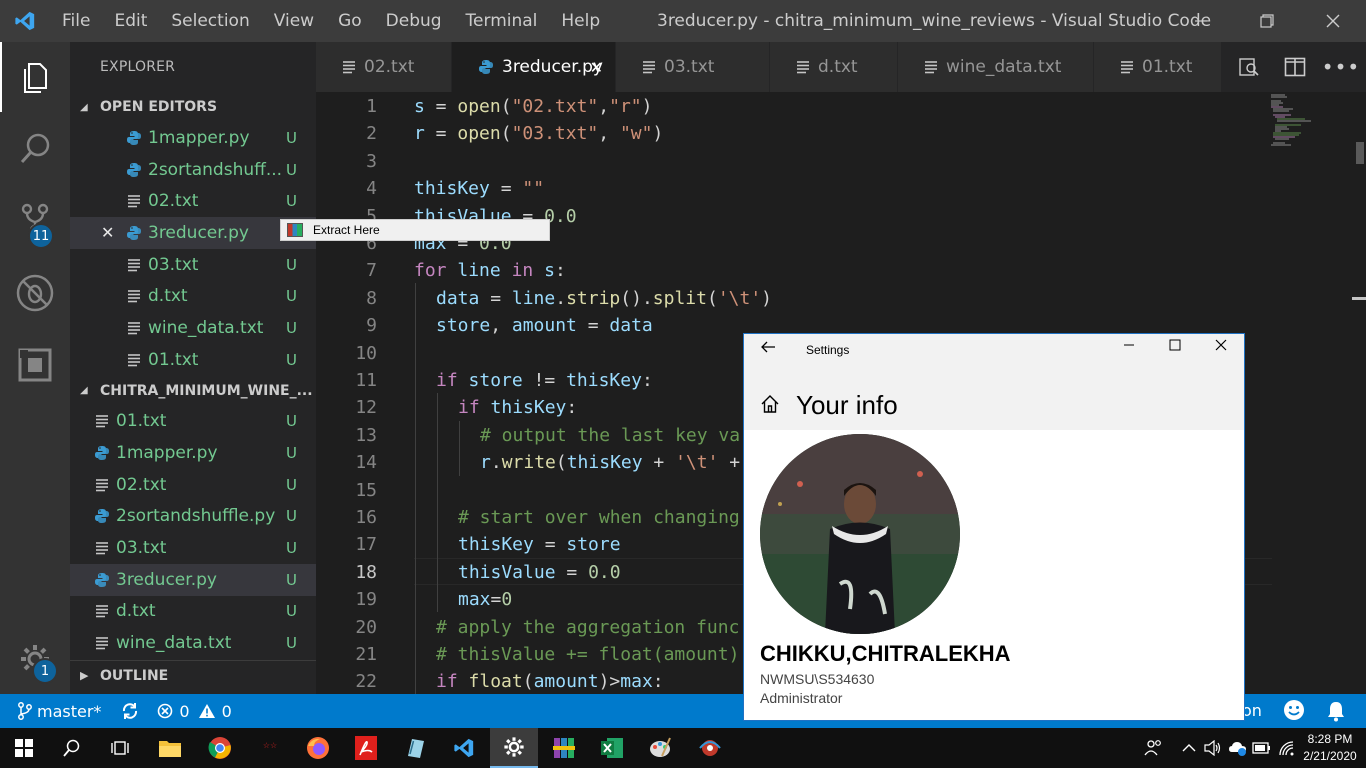 The image size is (1366, 768). What do you see at coordinates (107, 232) in the screenshot?
I see `close-icon: ✕` at bounding box center [107, 232].